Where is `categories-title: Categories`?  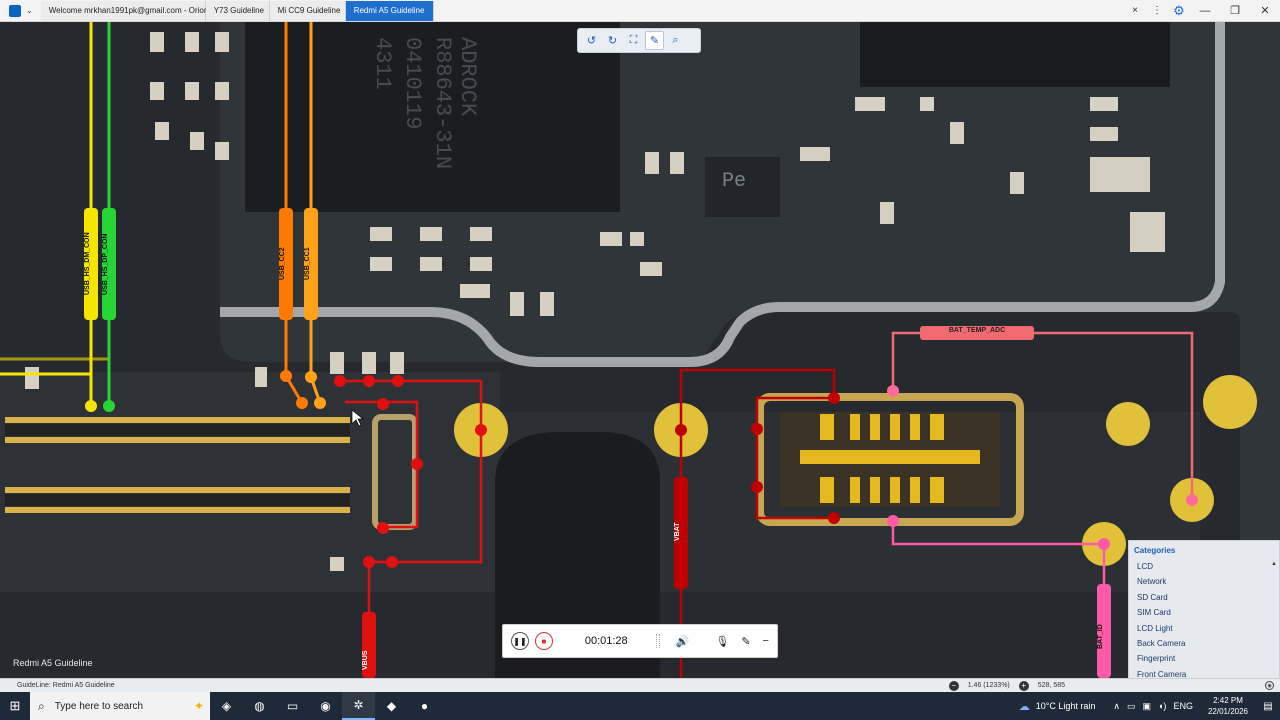
categories-title: Categories is located at coordinates (1155, 550).